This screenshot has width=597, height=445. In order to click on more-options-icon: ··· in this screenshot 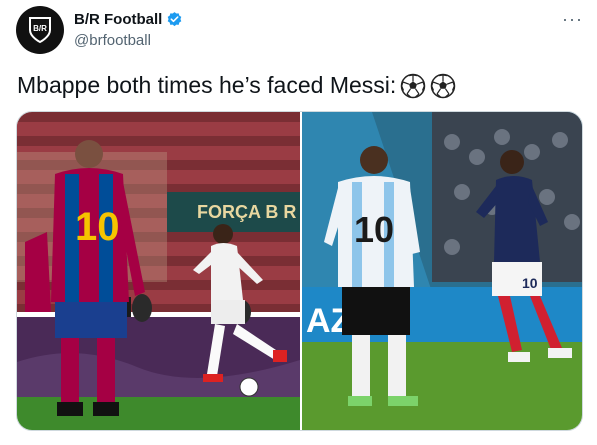, I will do `click(572, 19)`.